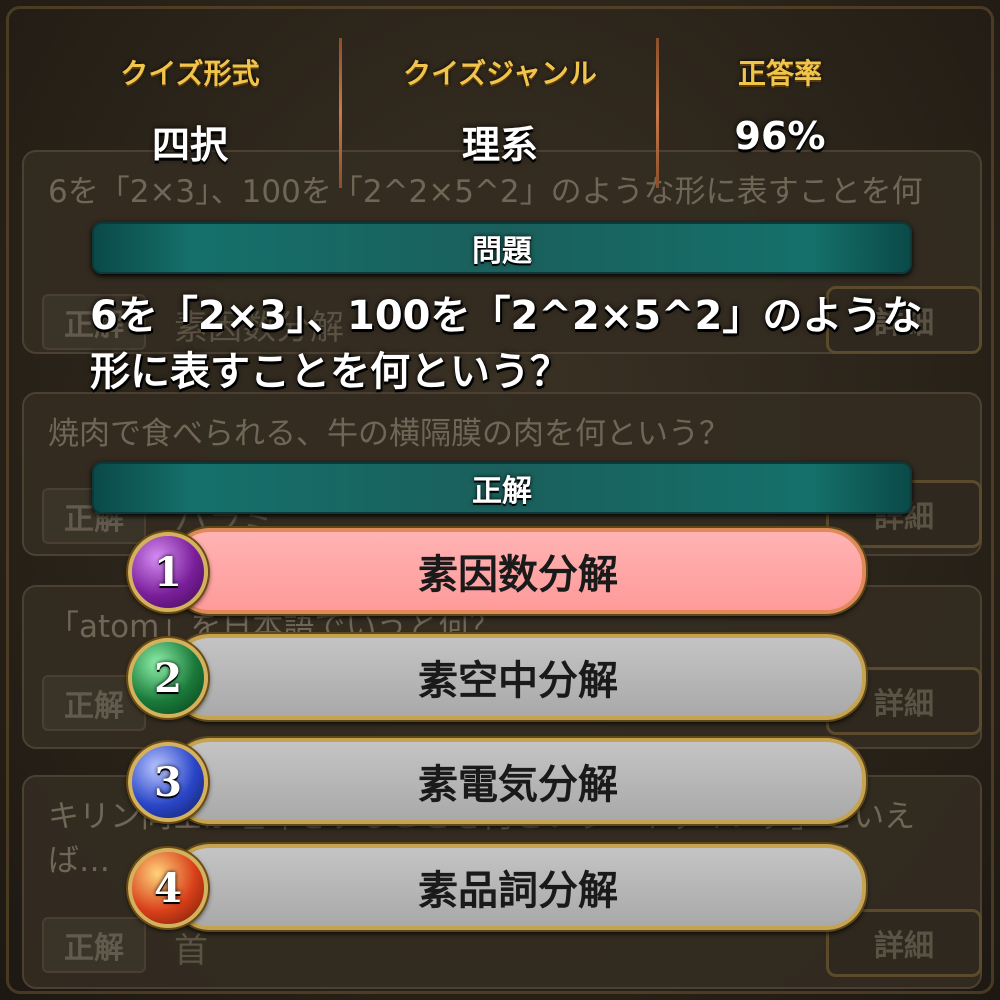  I want to click on divider, so click(340, 113).